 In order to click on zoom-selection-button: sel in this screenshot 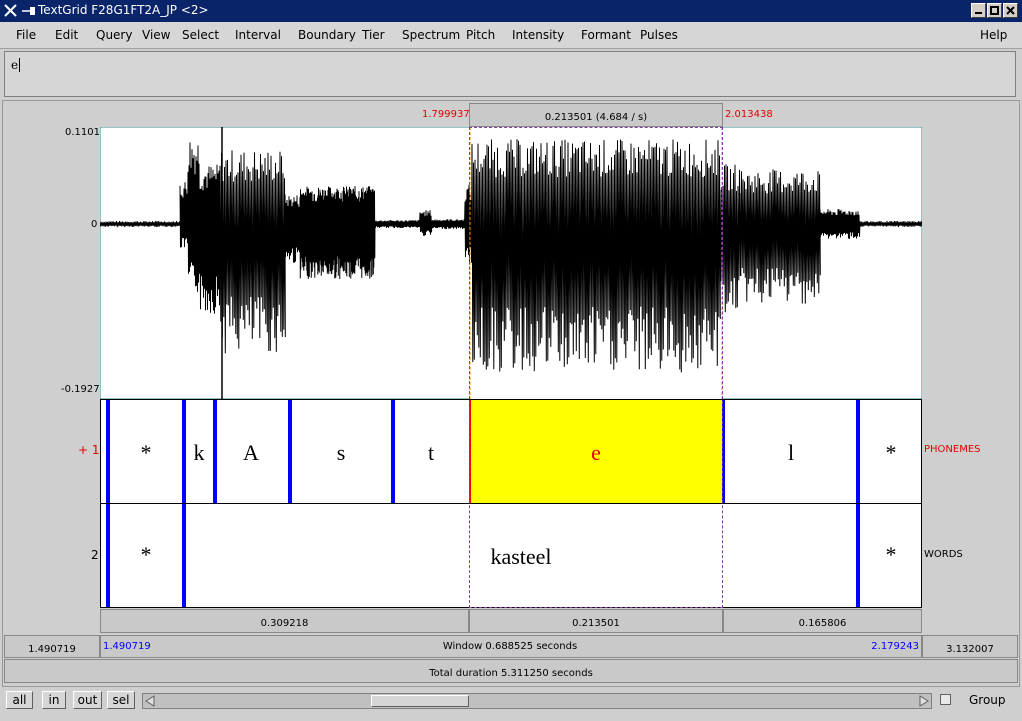, I will do `click(121, 700)`.